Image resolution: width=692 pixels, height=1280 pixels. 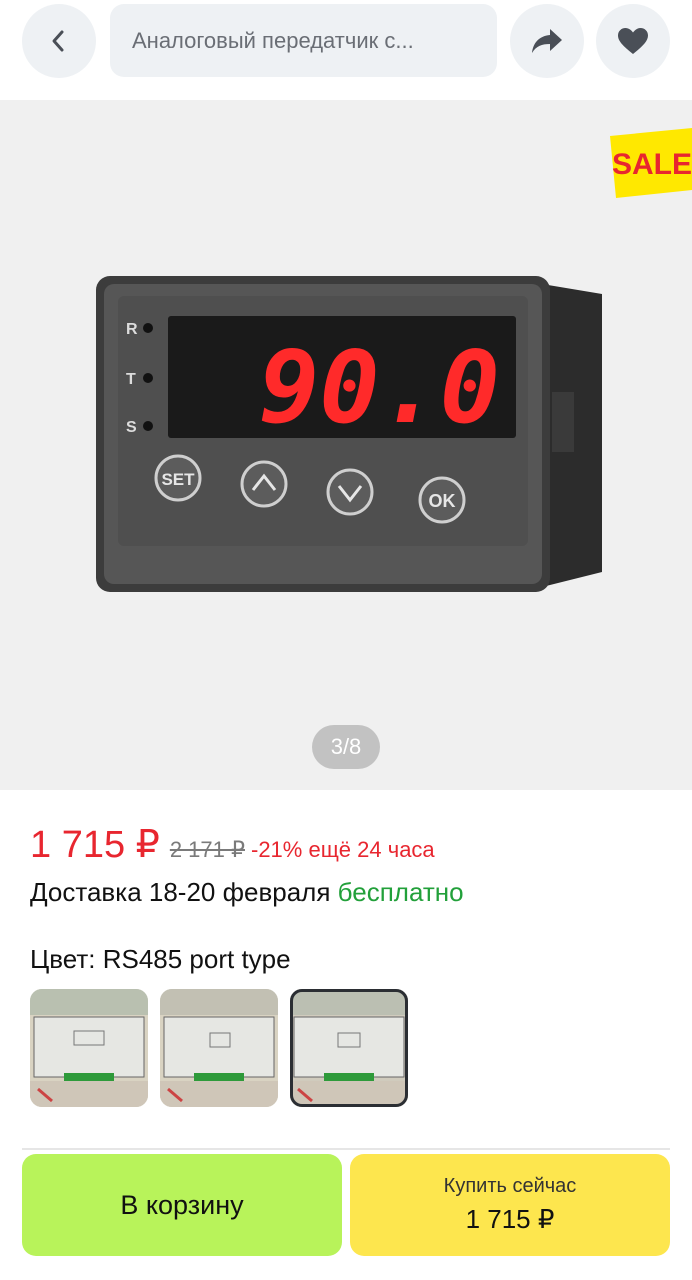 What do you see at coordinates (343, 849) in the screenshot?
I see `discount-text: -21% ещё 24 часа` at bounding box center [343, 849].